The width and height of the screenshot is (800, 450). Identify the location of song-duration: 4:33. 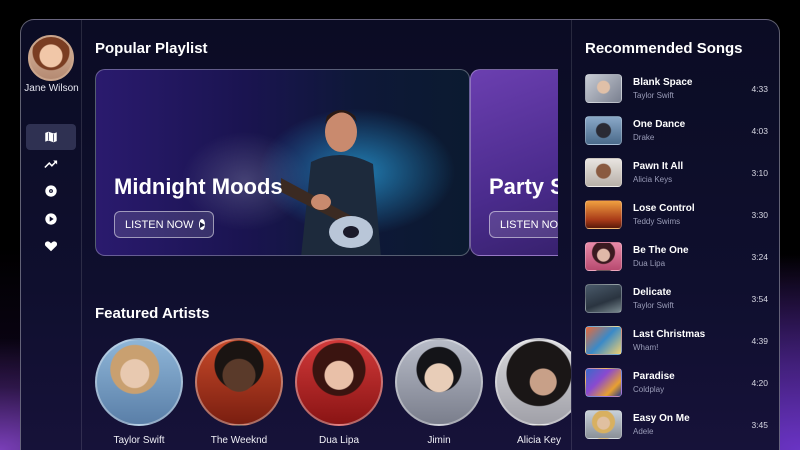
(759, 89).